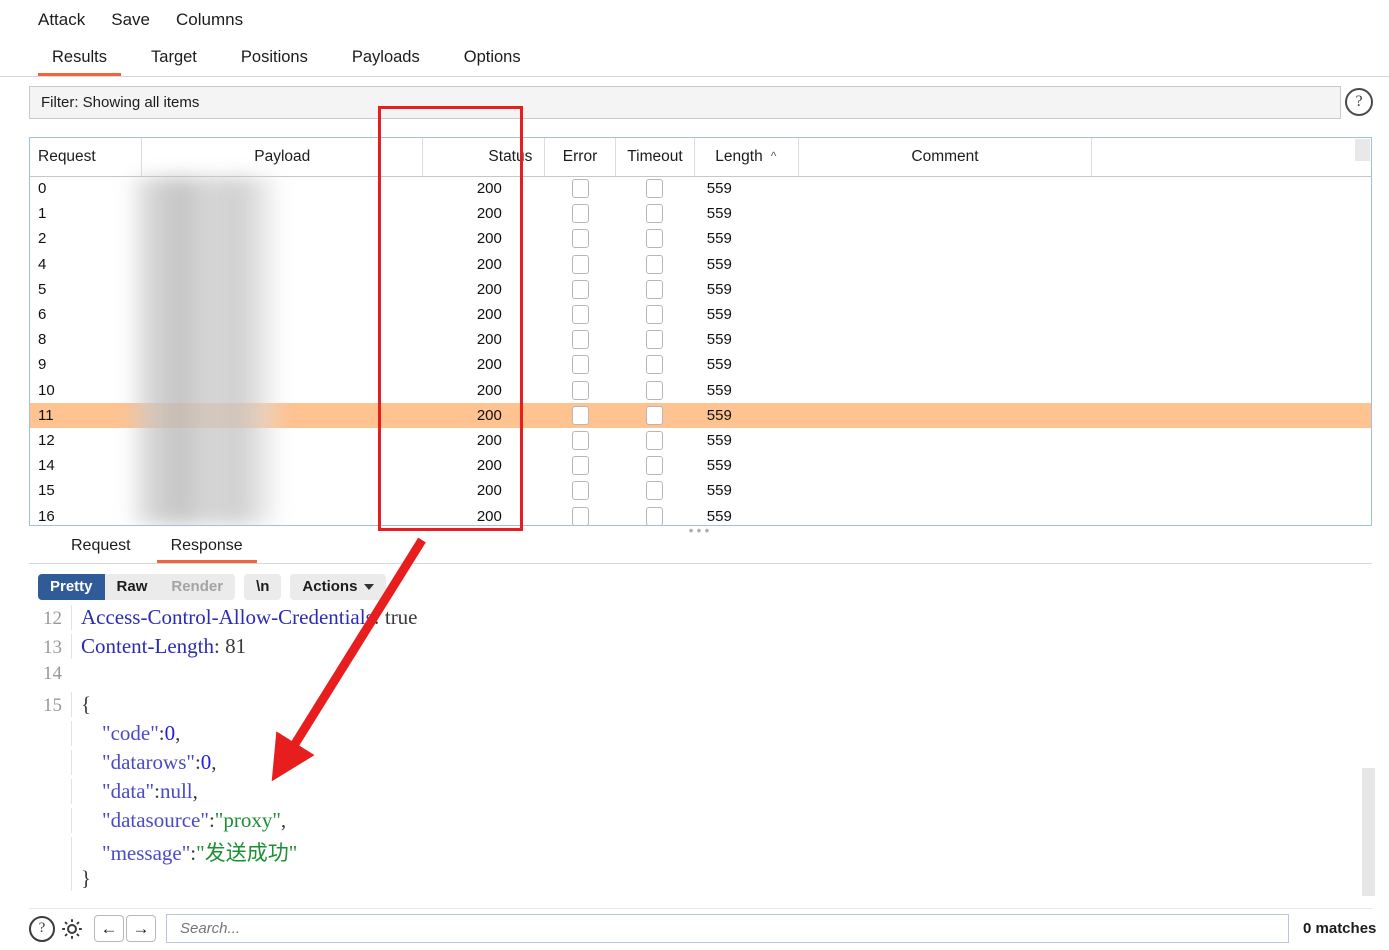  Describe the element at coordinates (145, 820) in the screenshot. I see `code-token: "datasource"` at that location.